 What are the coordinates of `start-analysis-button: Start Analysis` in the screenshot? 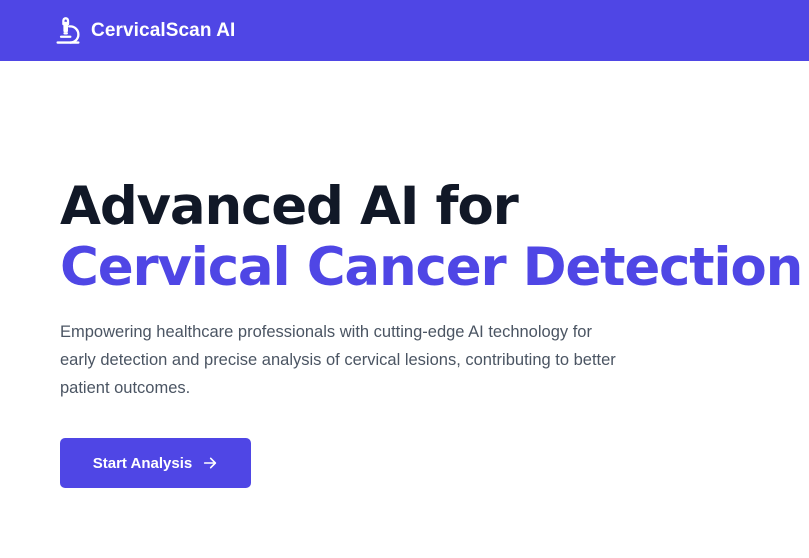 It's located at (155, 463).